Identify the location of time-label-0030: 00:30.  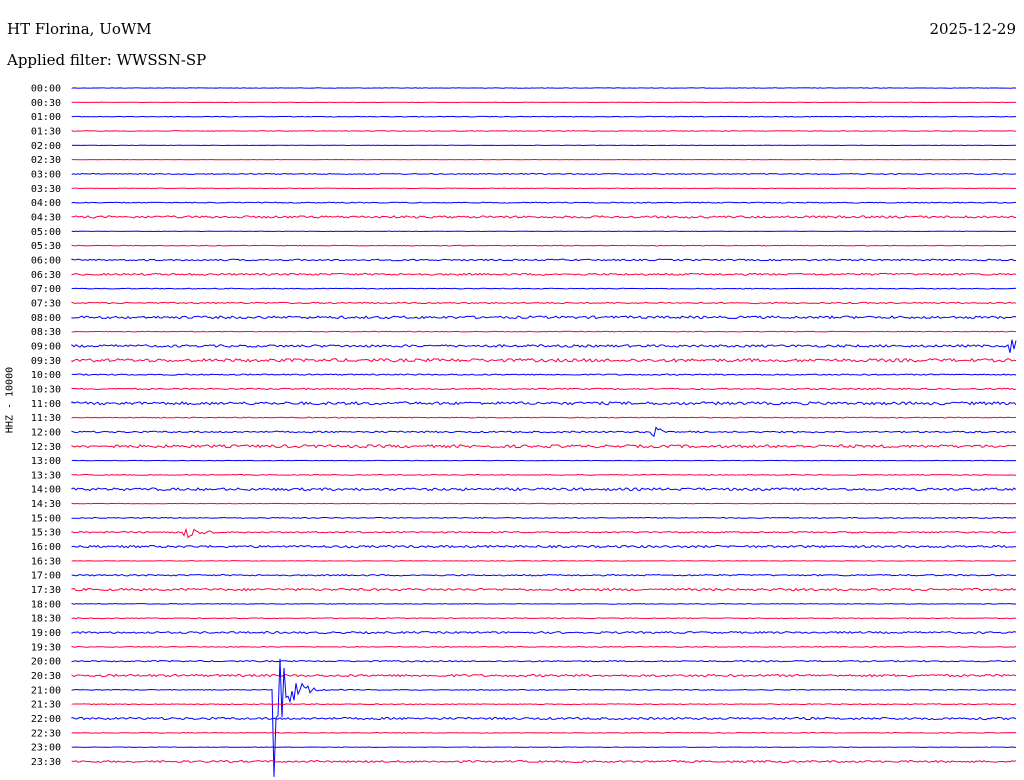
(46, 103).